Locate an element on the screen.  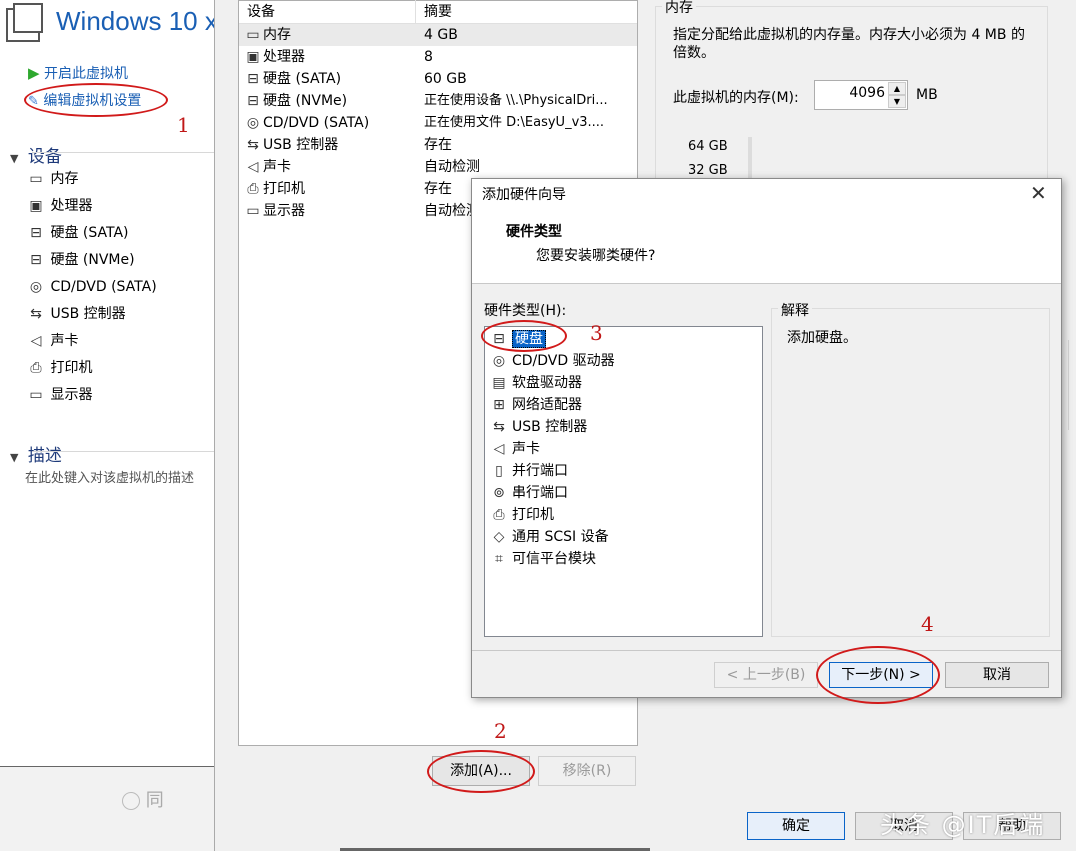
remove-hardware-button: 移除(R) is located at coordinates (587, 771).